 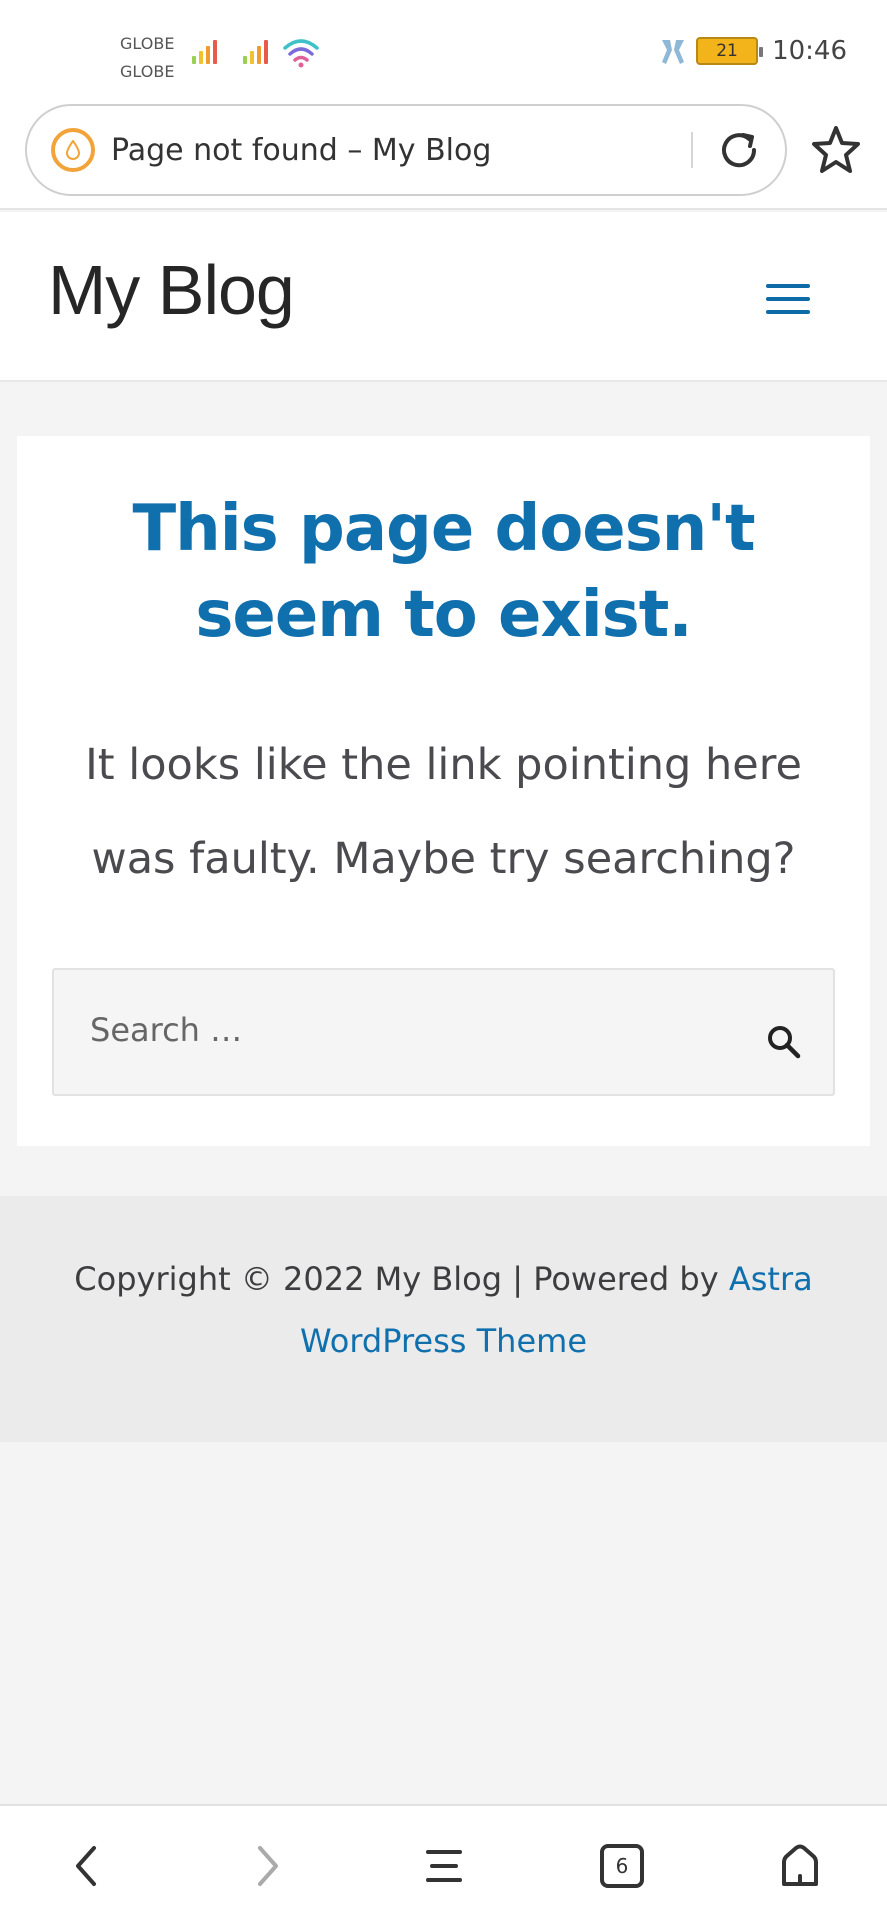 I want to click on battery-indicator: 21, so click(x=730, y=51).